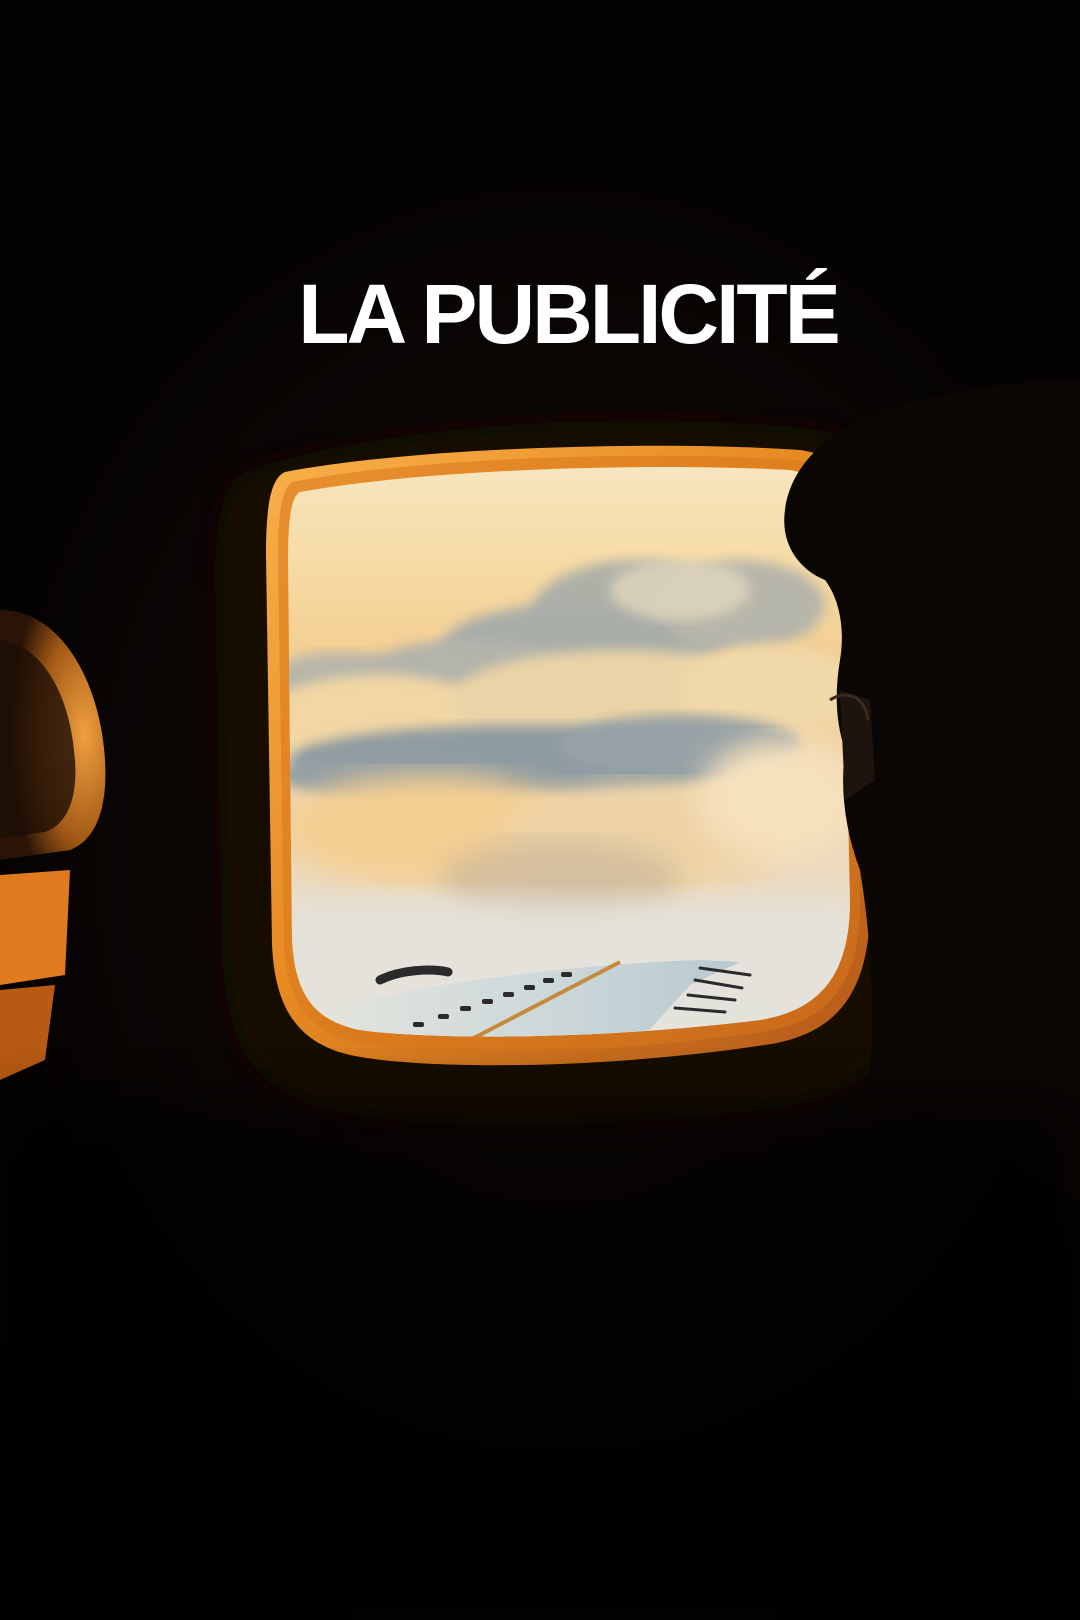 This screenshot has width=1080, height=1620. What do you see at coordinates (569, 314) in the screenshot?
I see `poster-title: LA PUBLICITÉ` at bounding box center [569, 314].